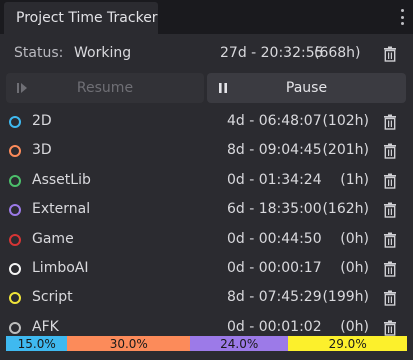 The height and width of the screenshot is (360, 413). What do you see at coordinates (272, 53) in the screenshot?
I see `status-total-time: 27d - 20:32:55` at bounding box center [272, 53].